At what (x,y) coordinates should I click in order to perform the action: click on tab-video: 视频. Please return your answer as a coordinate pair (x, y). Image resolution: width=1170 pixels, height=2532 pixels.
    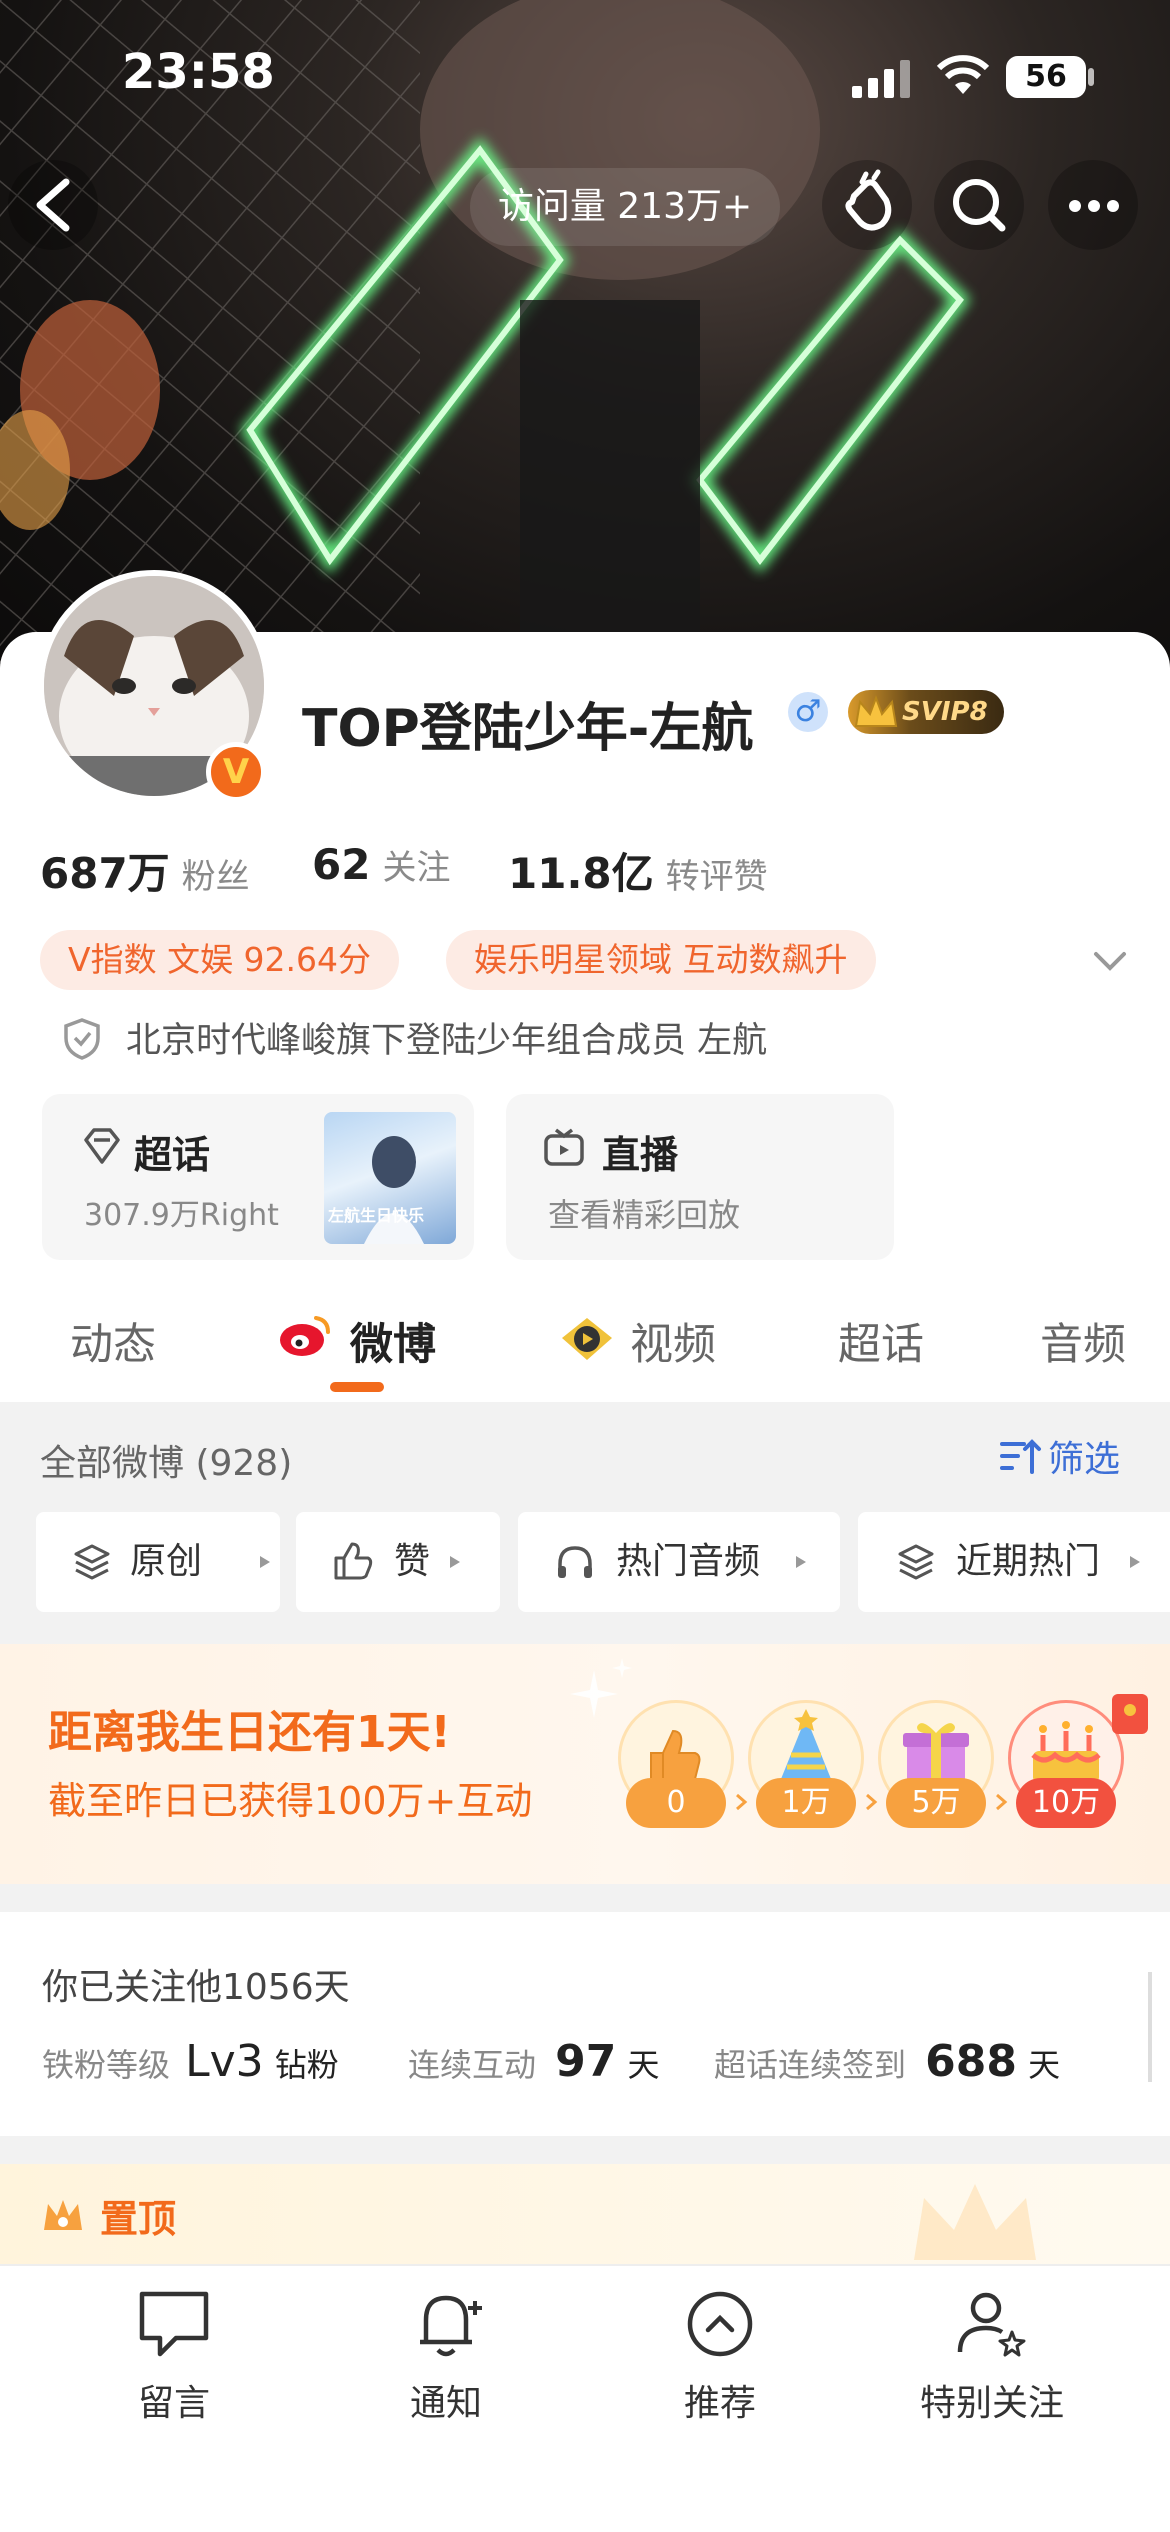
    Looking at the image, I should click on (673, 1341).